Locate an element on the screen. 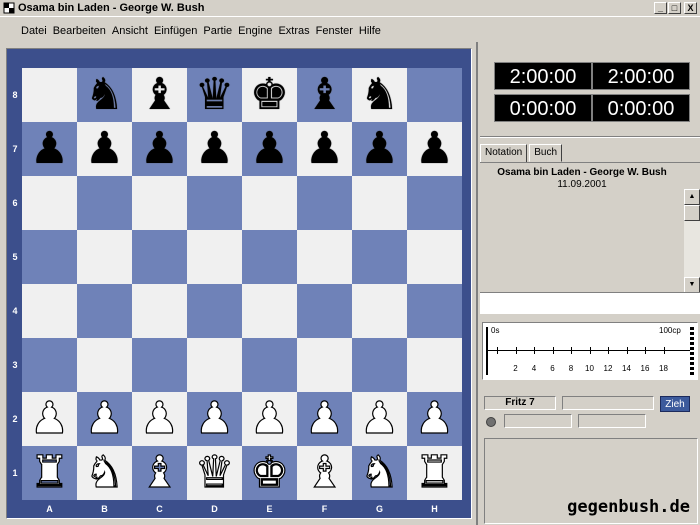 The height and width of the screenshot is (525, 700). square-g5 is located at coordinates (379, 257).